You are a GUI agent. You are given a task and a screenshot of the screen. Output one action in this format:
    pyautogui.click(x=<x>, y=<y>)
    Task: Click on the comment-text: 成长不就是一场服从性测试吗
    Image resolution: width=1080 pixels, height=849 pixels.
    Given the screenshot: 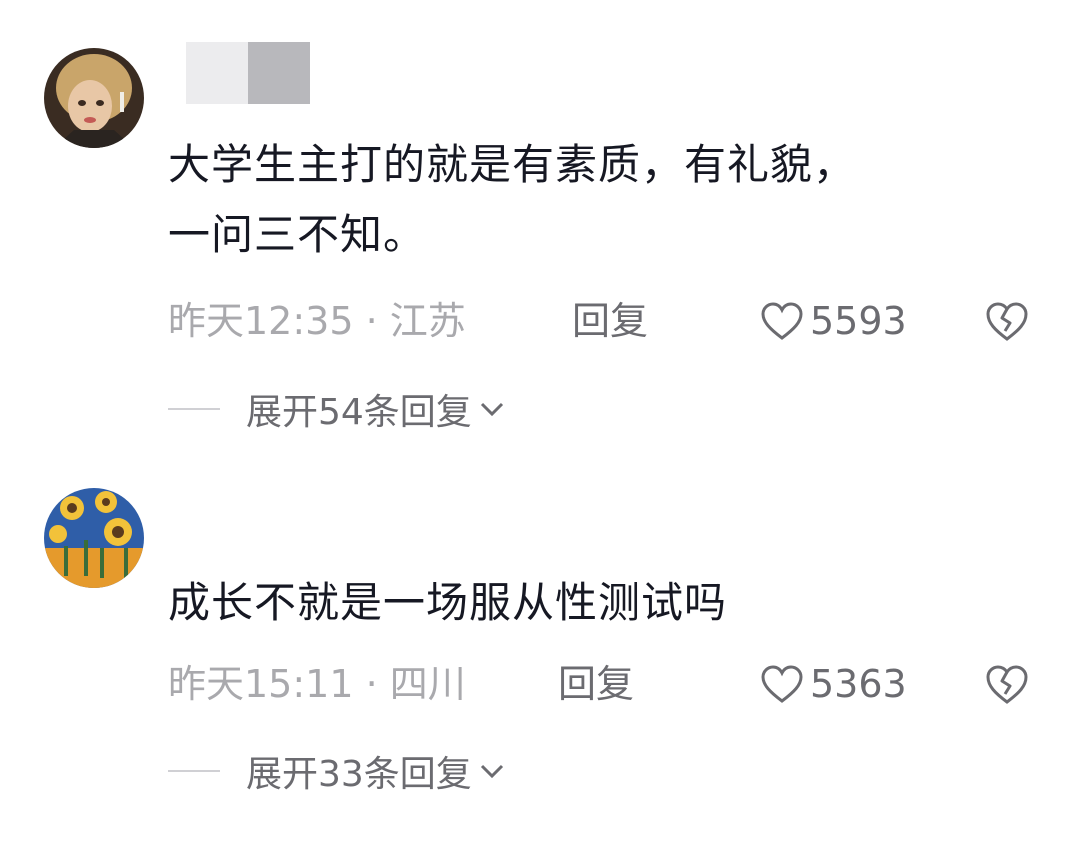 What is the action you would take?
    pyautogui.click(x=588, y=603)
    